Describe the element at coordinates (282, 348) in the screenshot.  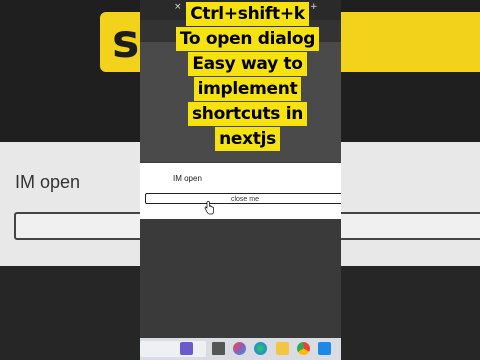
I see `file-explorer-icon` at that location.